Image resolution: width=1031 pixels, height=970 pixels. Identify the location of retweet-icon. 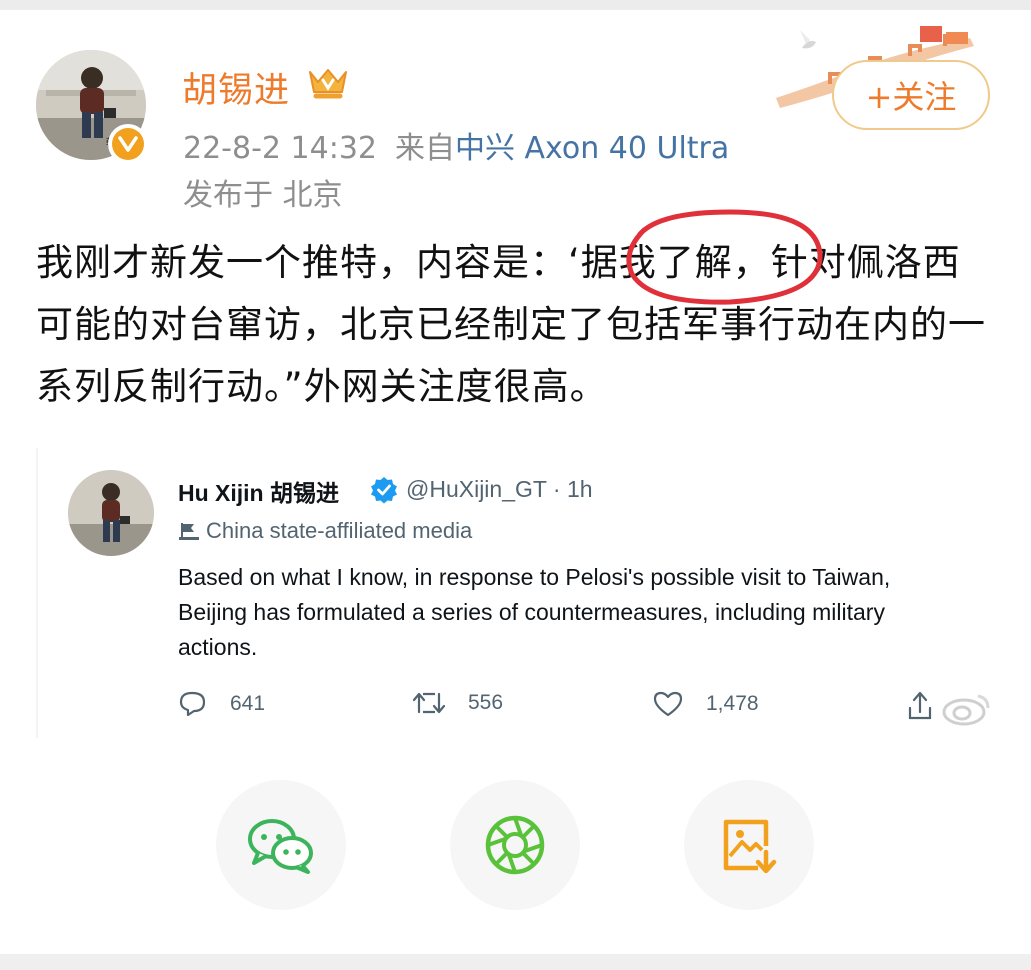
(429, 703).